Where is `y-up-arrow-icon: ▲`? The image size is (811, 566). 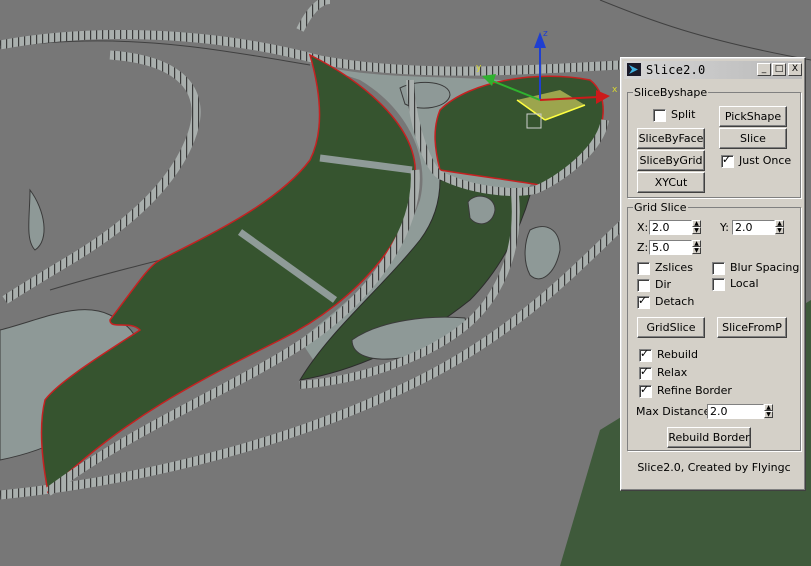 y-up-arrow-icon: ▲ is located at coordinates (779, 223).